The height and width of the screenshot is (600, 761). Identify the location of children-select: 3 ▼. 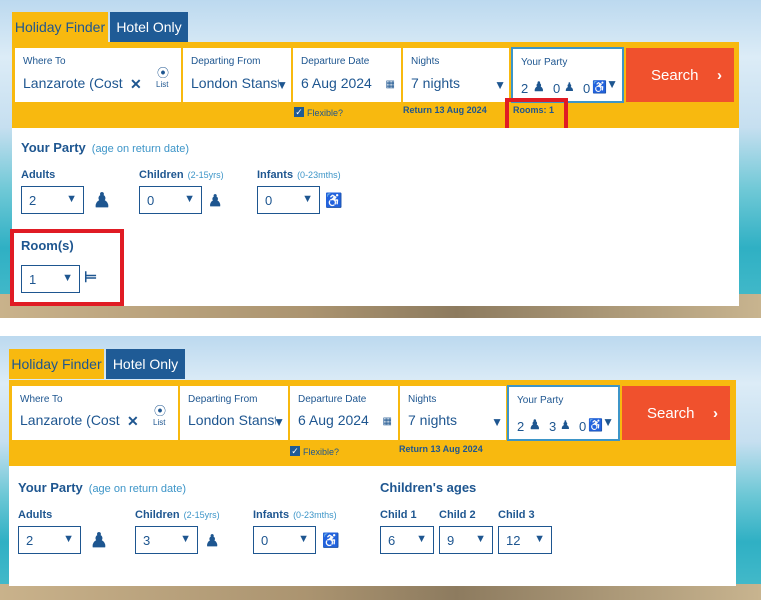
(166, 540).